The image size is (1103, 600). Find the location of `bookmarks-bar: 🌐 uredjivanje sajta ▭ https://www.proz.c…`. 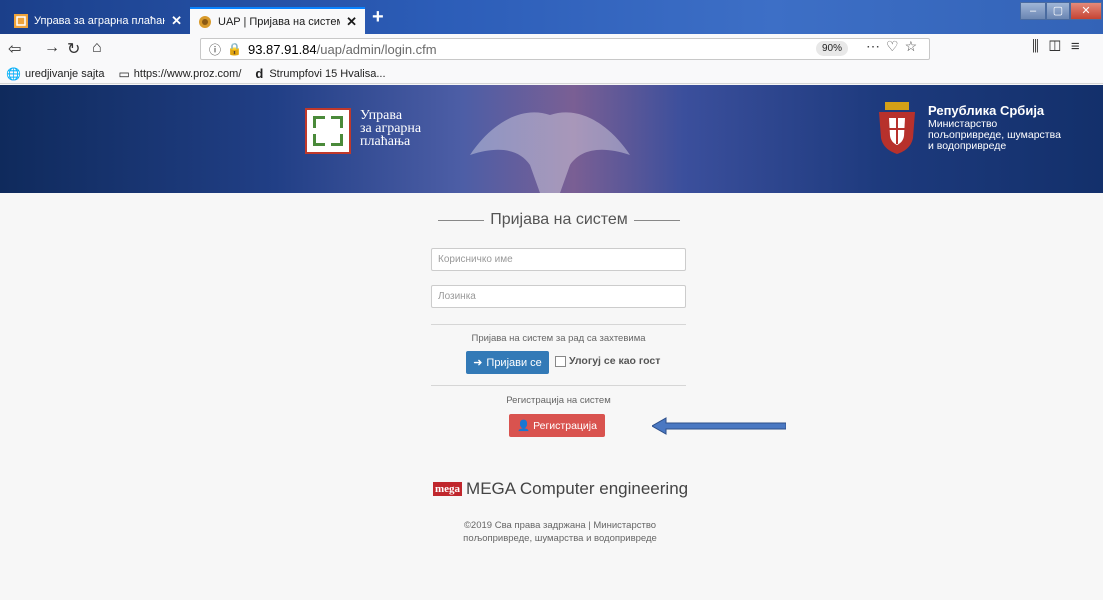

bookmarks-bar: 🌐 uredjivanje sajta ▭ https://www.proz.c… is located at coordinates (551, 74).